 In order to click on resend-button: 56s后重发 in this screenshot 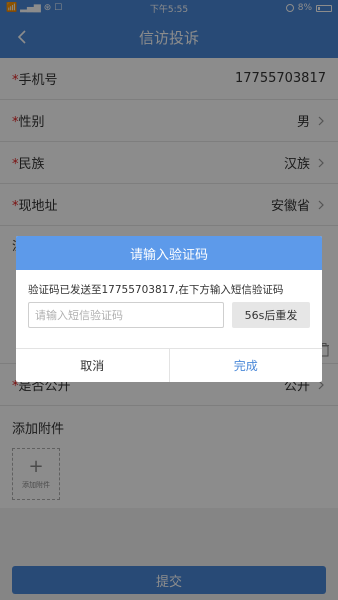, I will do `click(271, 315)`.